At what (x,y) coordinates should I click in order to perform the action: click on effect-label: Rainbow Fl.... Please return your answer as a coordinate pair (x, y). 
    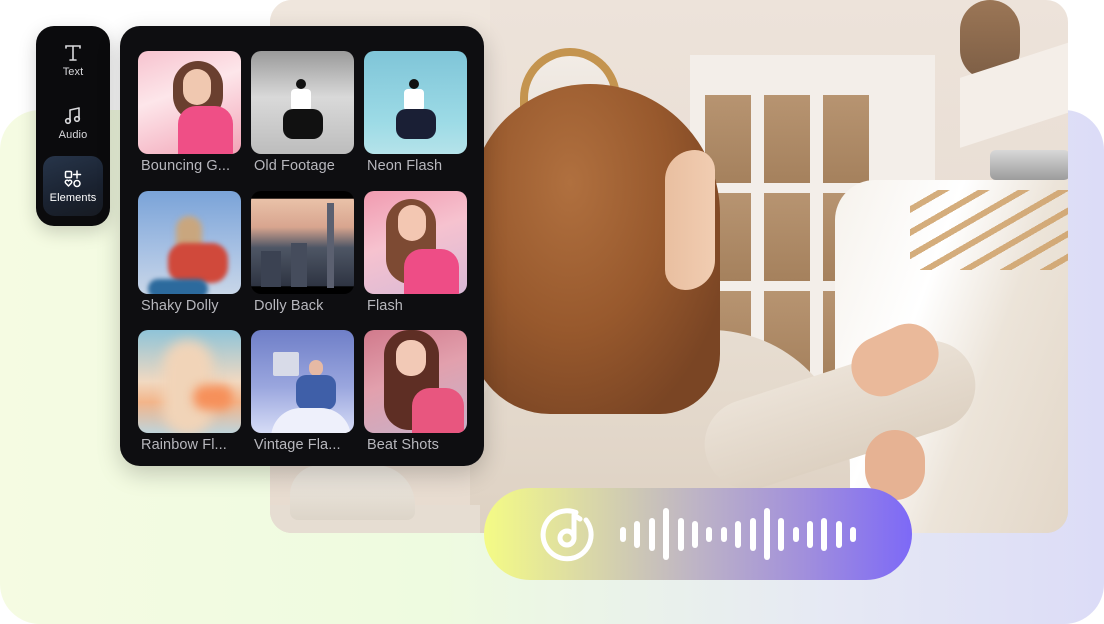
    Looking at the image, I should click on (184, 445).